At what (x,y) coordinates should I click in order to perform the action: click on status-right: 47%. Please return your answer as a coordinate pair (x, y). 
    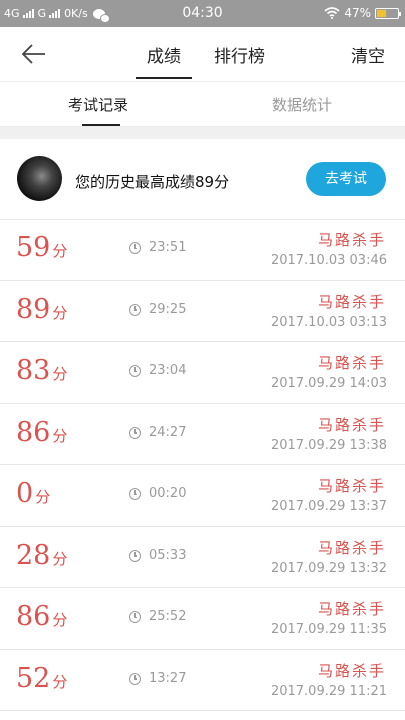
    Looking at the image, I should click on (362, 13).